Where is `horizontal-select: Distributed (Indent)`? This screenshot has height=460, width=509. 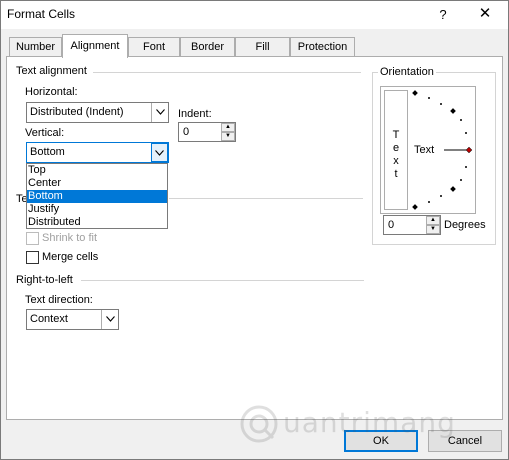
horizontal-select: Distributed (Indent) is located at coordinates (97, 112).